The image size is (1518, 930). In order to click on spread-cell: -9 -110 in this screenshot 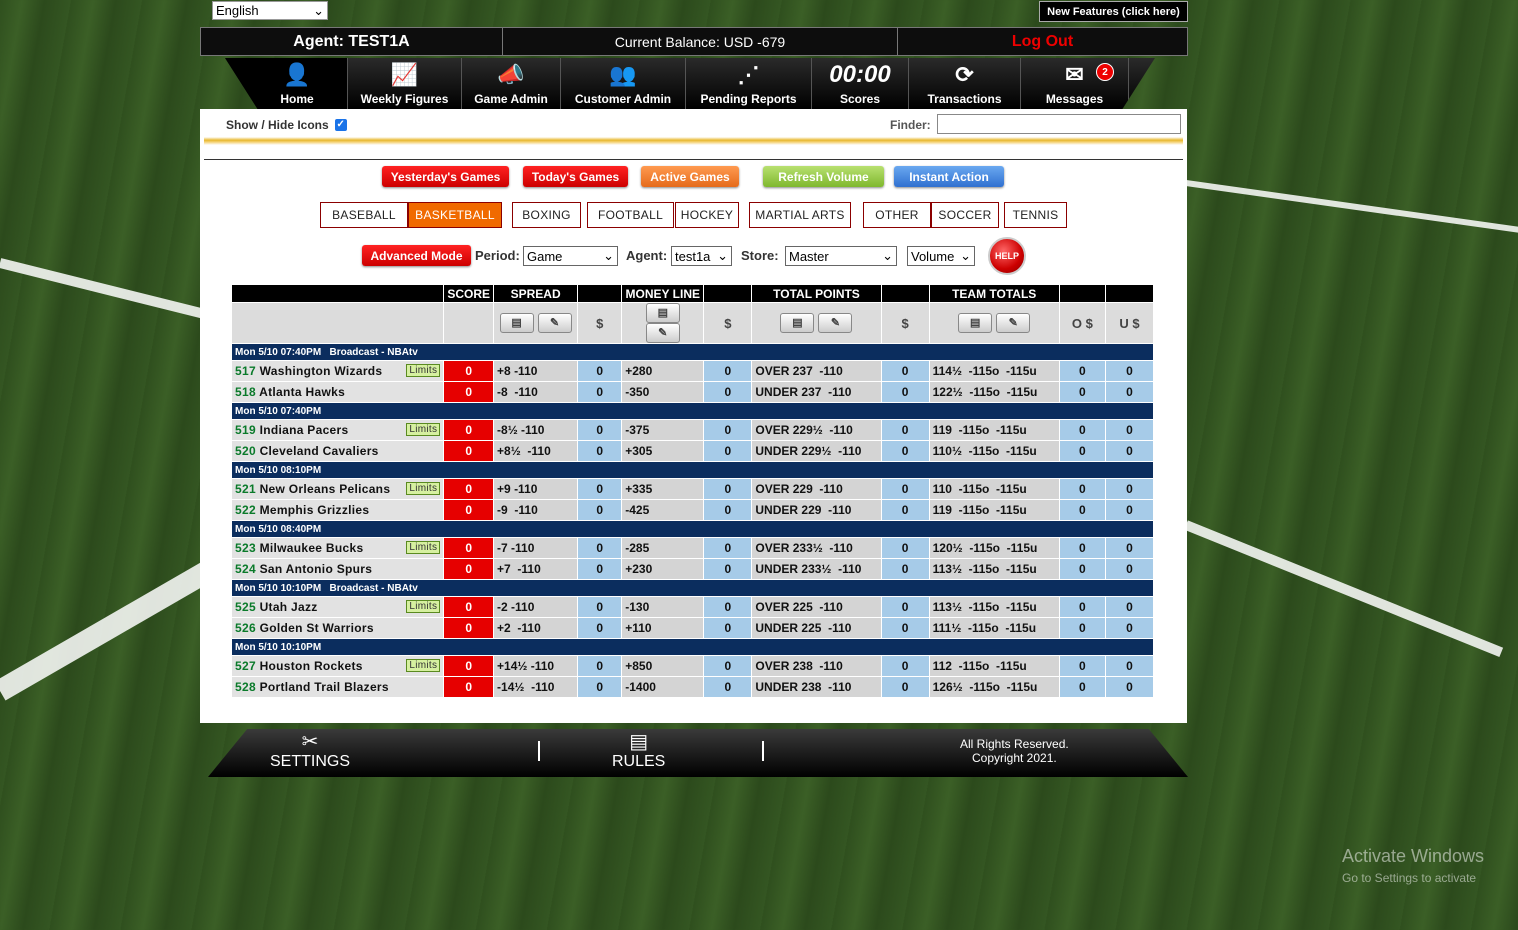, I will do `click(536, 510)`.